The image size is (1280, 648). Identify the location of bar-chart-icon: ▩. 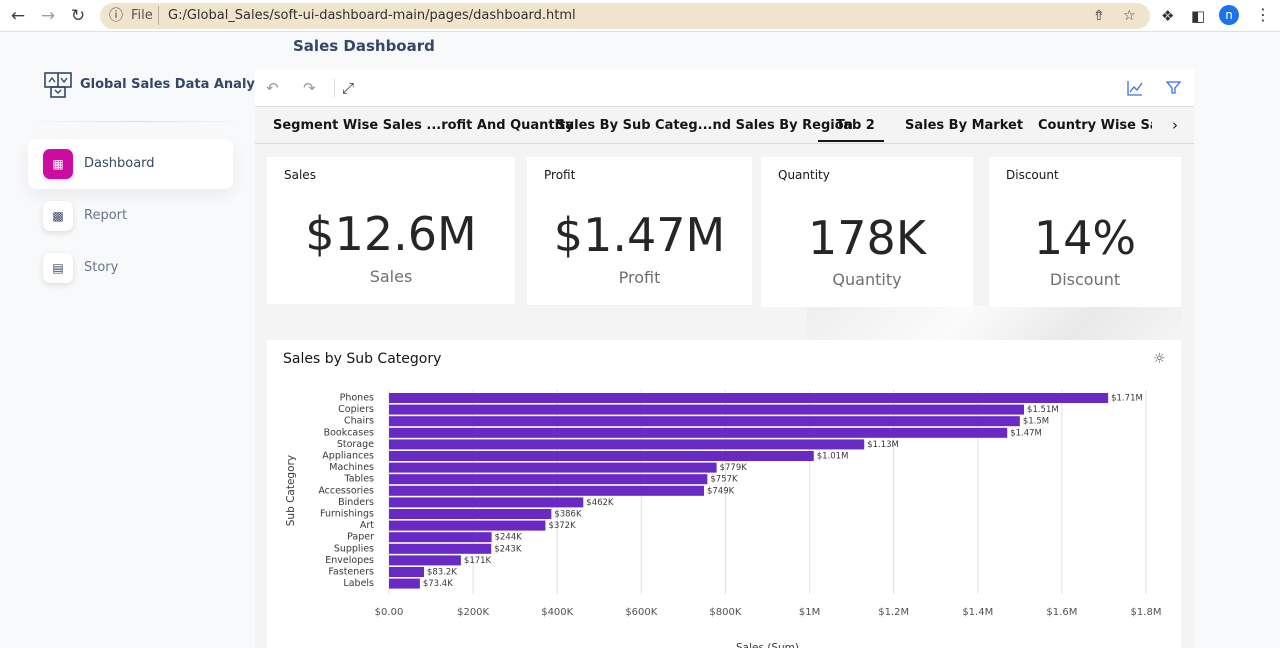
(58, 216).